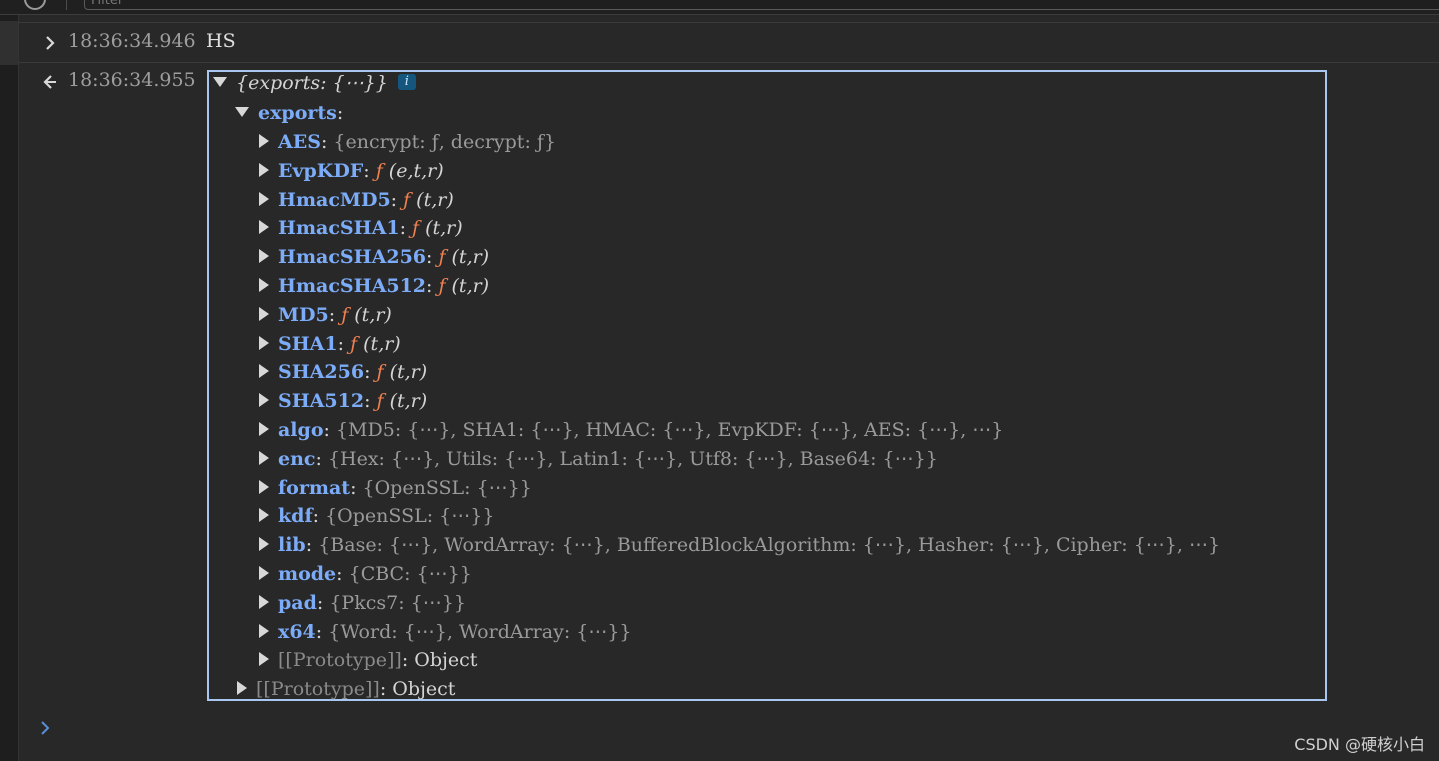 This screenshot has width=1439, height=761. Describe the element at coordinates (314, 488) in the screenshot. I see `property-key: format` at that location.